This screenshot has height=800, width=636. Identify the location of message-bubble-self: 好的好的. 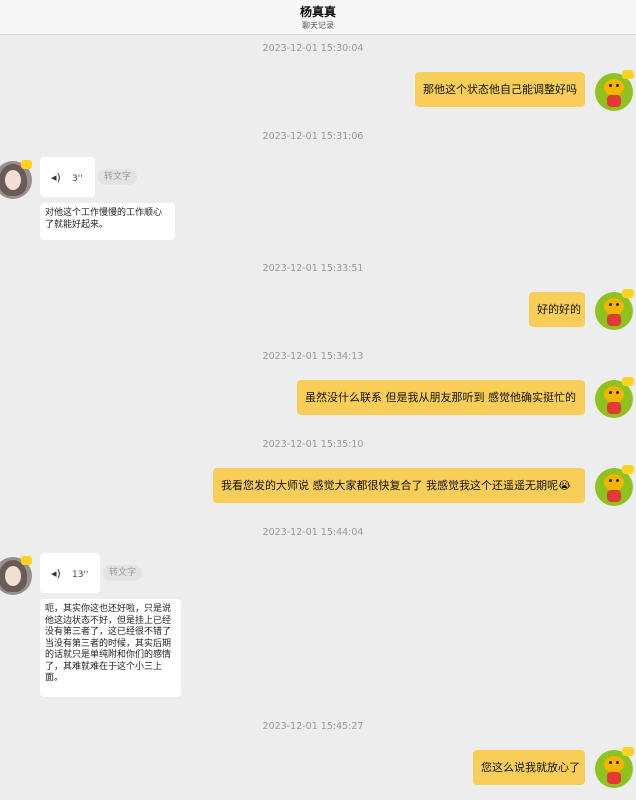
(557, 309).